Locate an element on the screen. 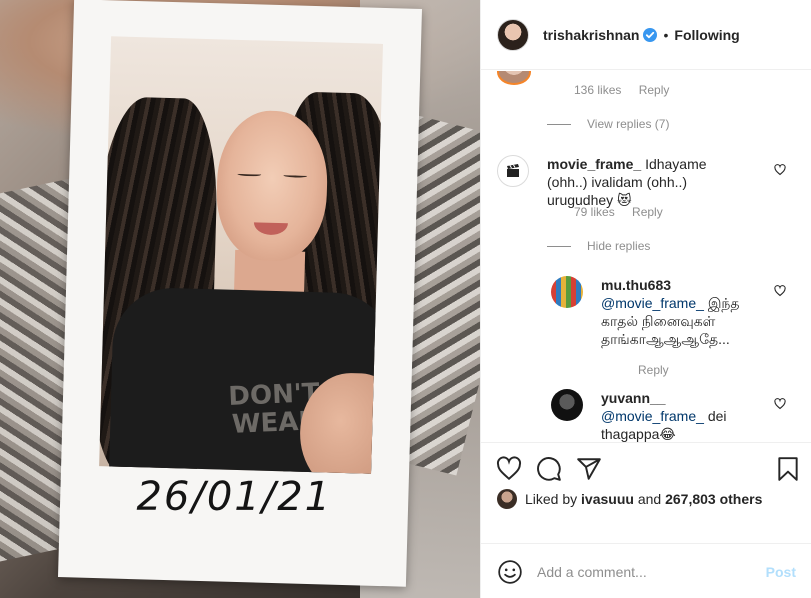  comment-avatar is located at coordinates (514, 78).